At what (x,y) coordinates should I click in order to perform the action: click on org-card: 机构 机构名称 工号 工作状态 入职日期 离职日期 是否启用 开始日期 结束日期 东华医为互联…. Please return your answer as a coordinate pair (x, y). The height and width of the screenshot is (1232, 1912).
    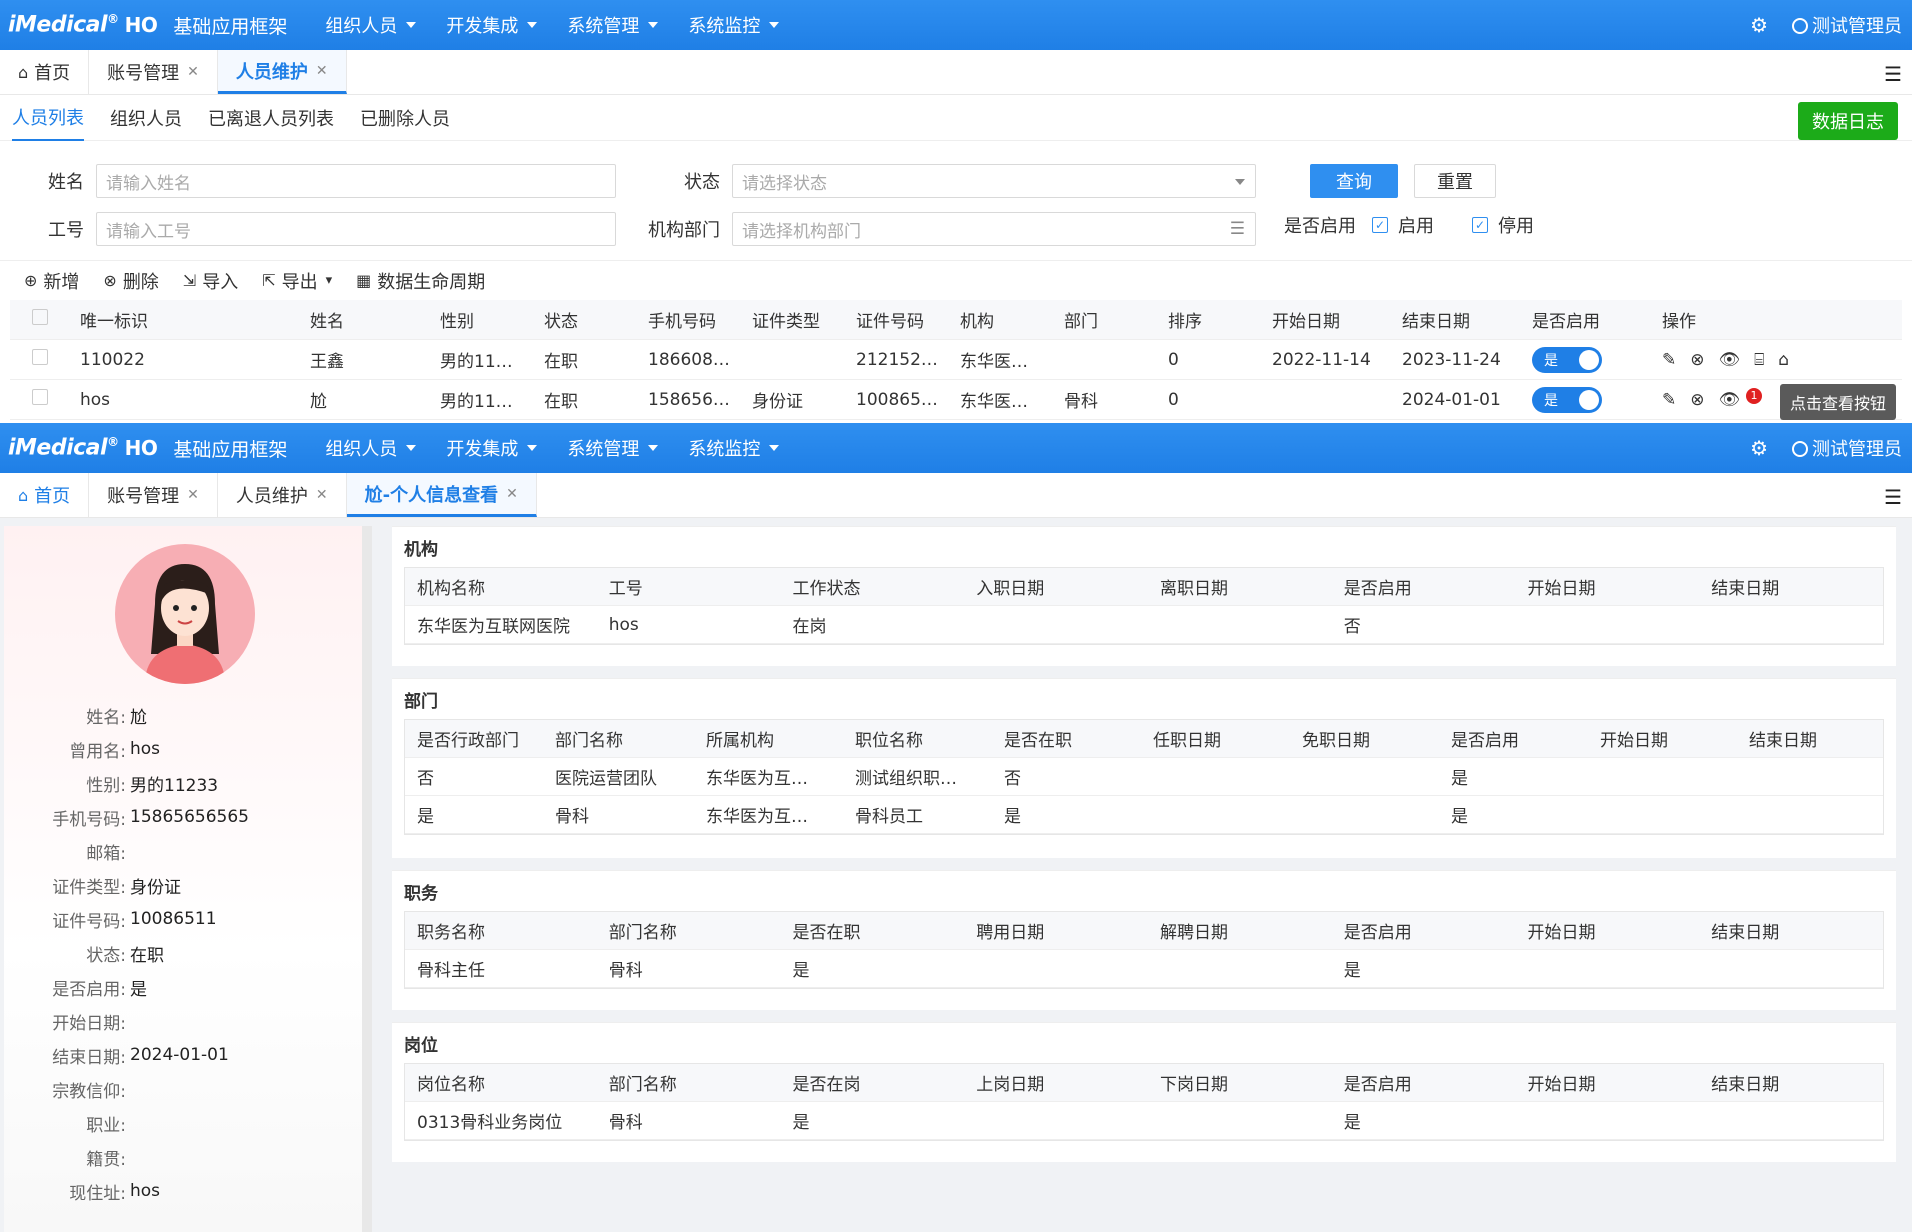
    Looking at the image, I should click on (1144, 596).